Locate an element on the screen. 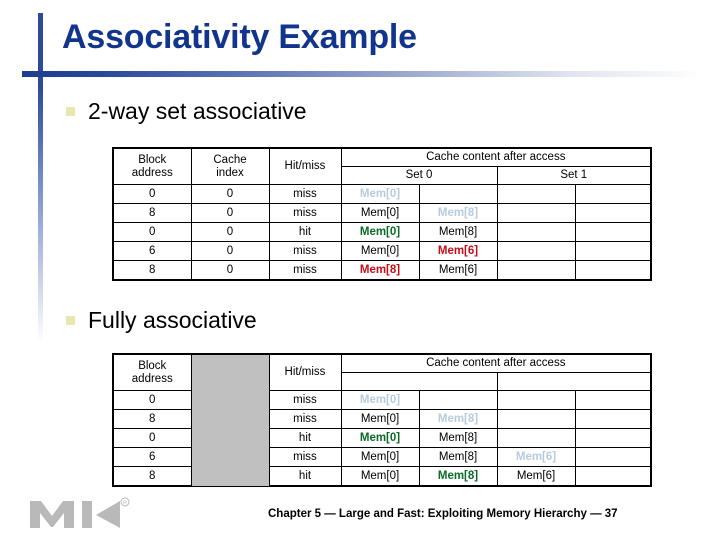 This screenshot has height=540, width=720. table-row: 6 0 miss Mem[0] Mem[6] is located at coordinates (382, 251).